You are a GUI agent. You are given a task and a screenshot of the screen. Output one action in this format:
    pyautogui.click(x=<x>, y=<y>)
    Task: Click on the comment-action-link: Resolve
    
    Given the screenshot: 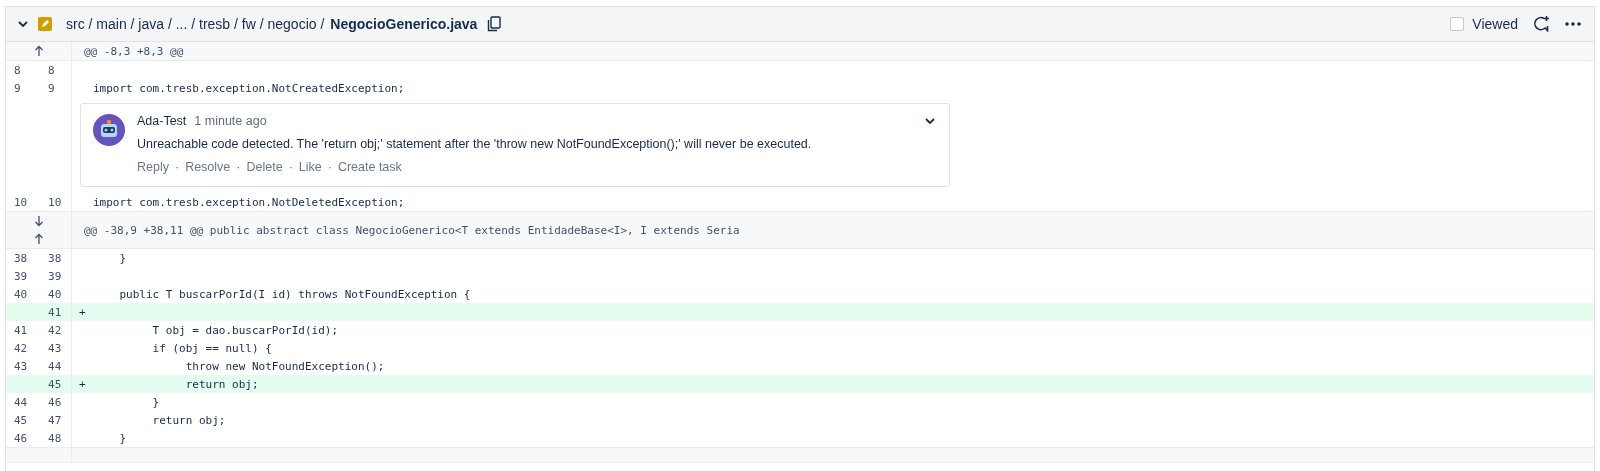 What is the action you would take?
    pyautogui.click(x=208, y=167)
    